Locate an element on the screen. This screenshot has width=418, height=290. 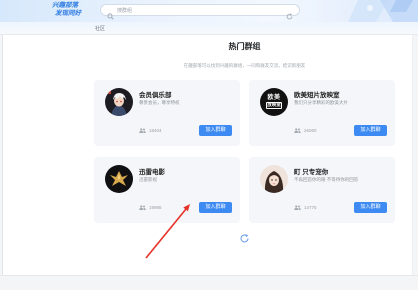
group-avatar: 欧美 放映室 is located at coordinates (274, 102).